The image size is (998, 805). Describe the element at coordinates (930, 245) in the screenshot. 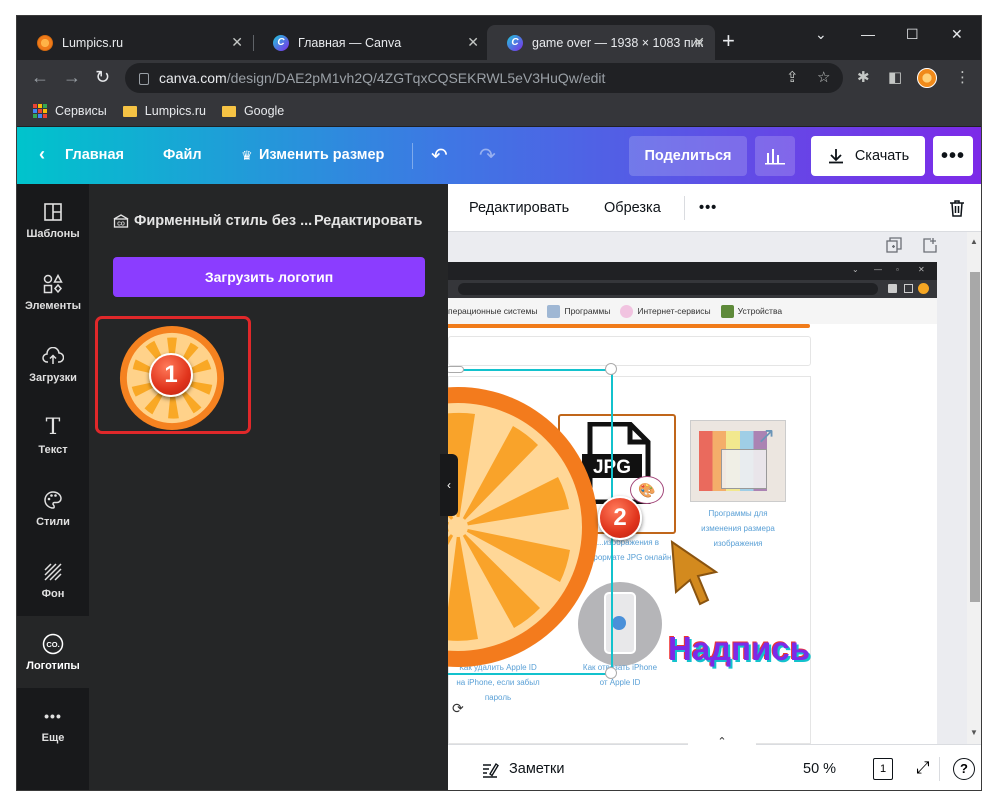

I see `add-page-icon` at that location.